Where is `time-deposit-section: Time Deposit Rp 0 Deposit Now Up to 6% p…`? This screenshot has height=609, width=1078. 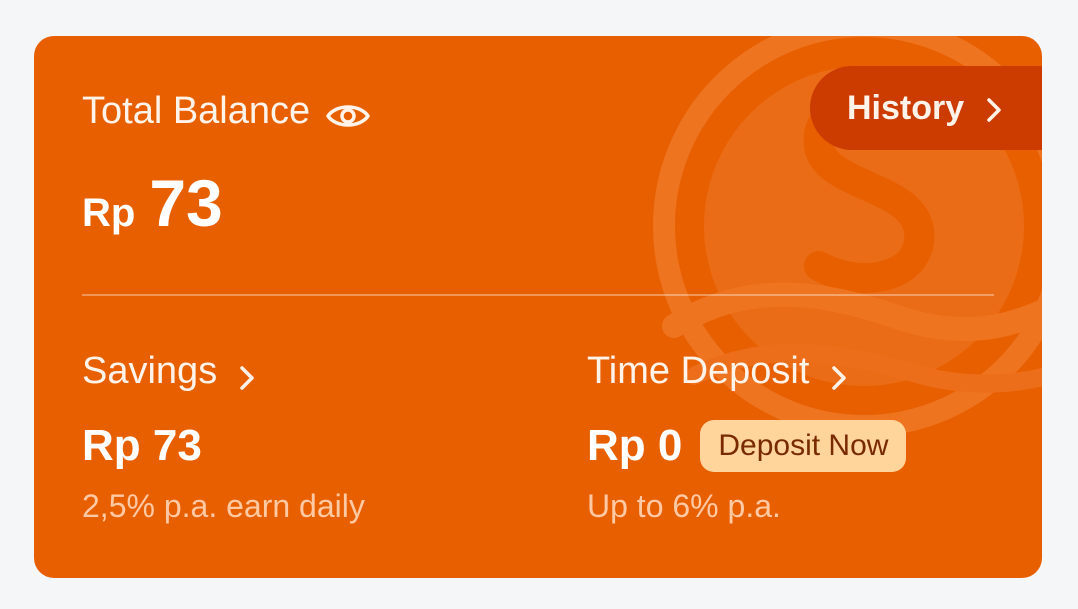
time-deposit-section: Time Deposit Rp 0 Deposit Now Up to 6% p… is located at coordinates (747, 437).